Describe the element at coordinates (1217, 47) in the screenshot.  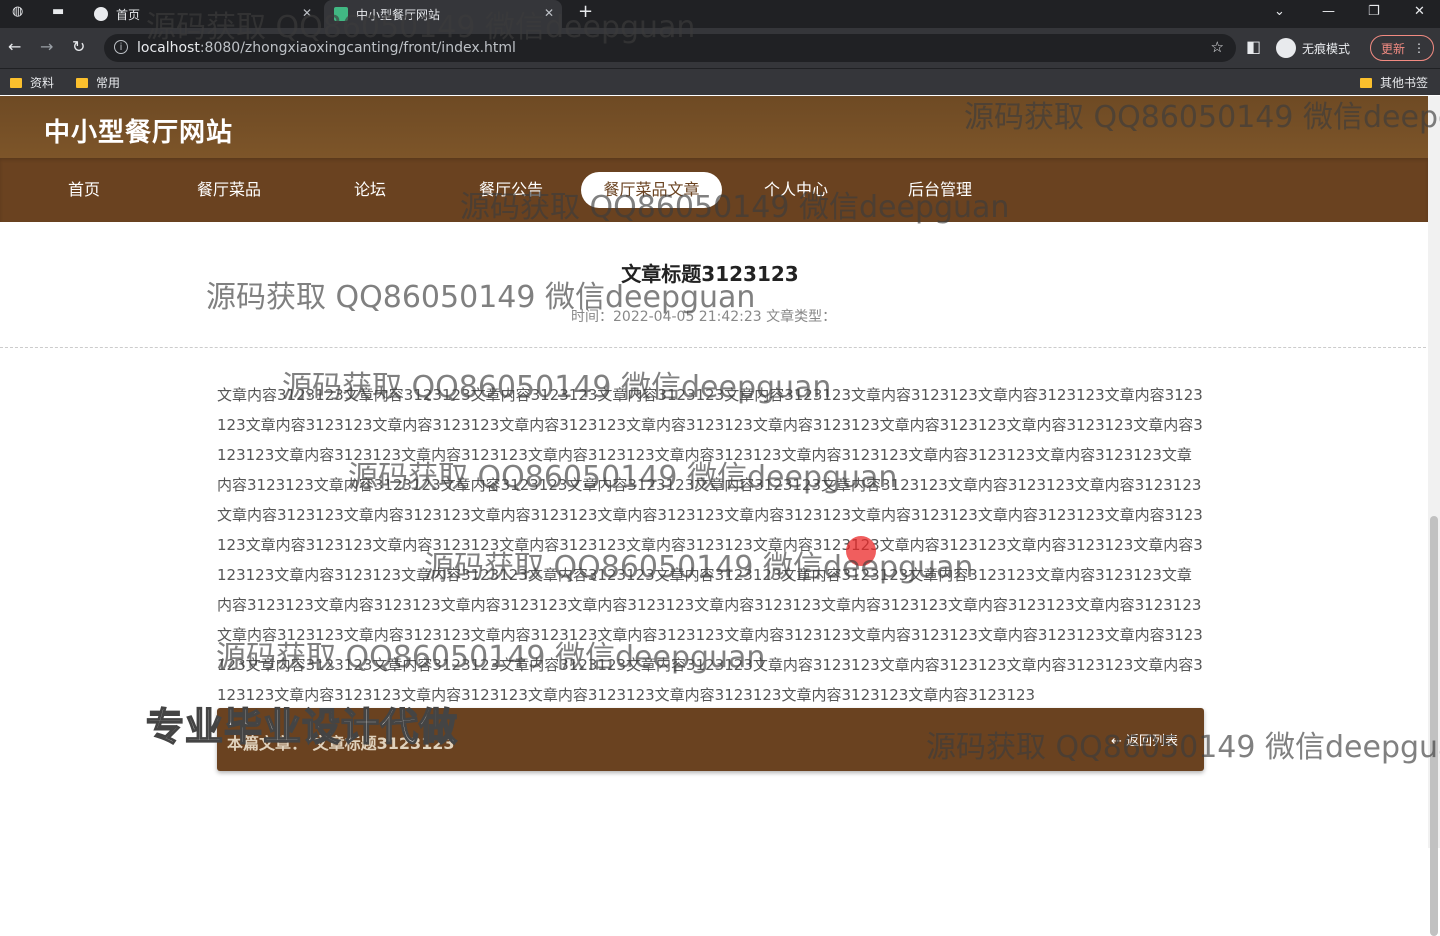
I see `bookmark-star-icon: ☆` at that location.